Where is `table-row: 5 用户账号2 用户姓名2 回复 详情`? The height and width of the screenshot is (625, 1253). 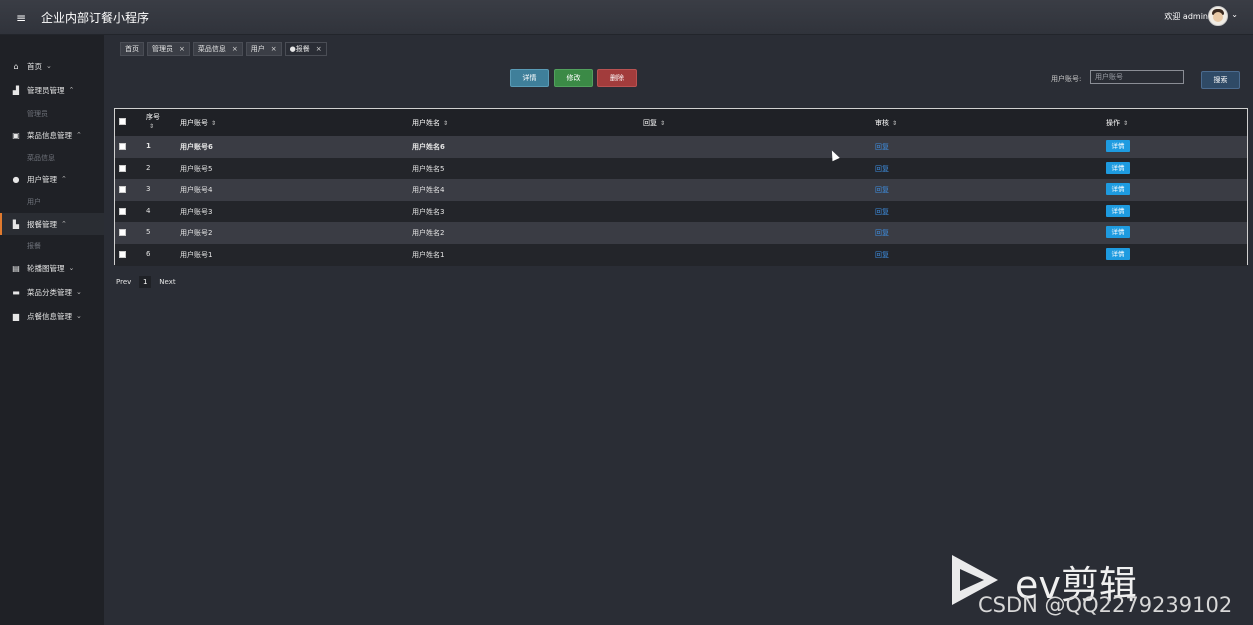
table-row: 5 用户账号2 用户姓名2 回复 详情 is located at coordinates (681, 233).